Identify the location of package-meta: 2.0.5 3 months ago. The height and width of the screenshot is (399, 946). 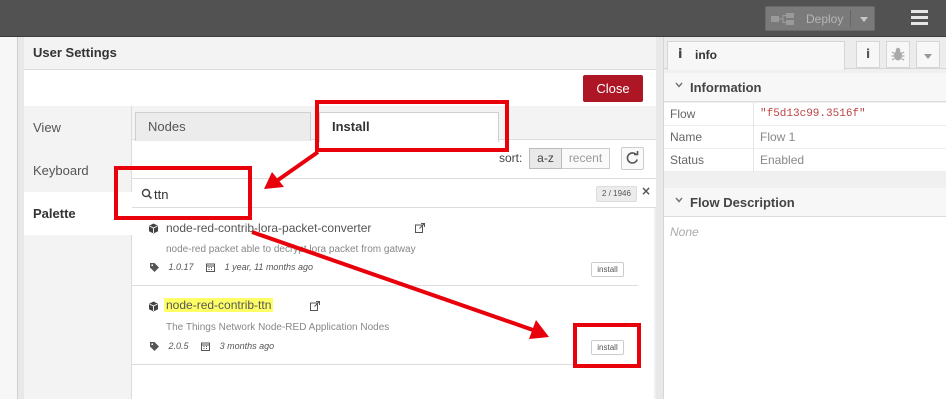
(212, 346).